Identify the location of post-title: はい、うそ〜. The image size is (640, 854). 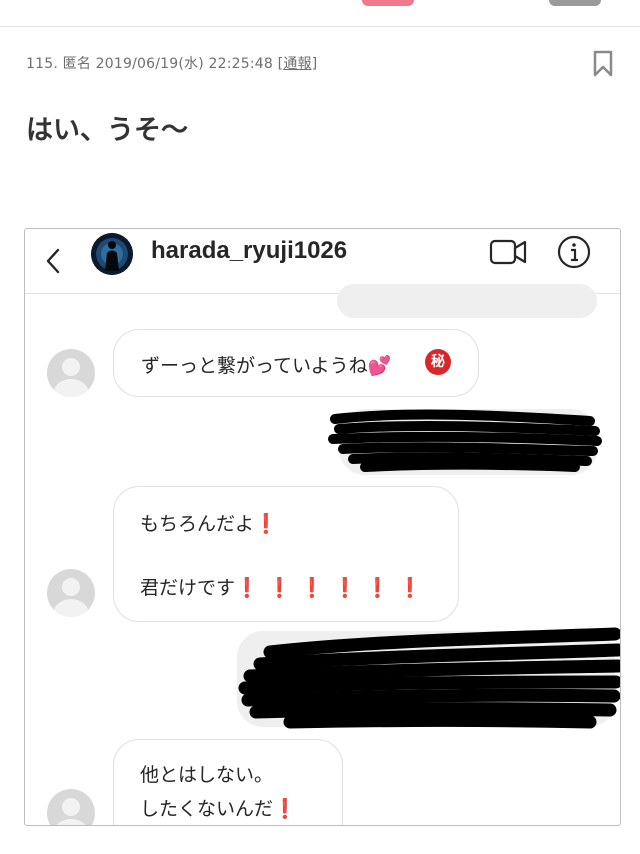
(107, 130).